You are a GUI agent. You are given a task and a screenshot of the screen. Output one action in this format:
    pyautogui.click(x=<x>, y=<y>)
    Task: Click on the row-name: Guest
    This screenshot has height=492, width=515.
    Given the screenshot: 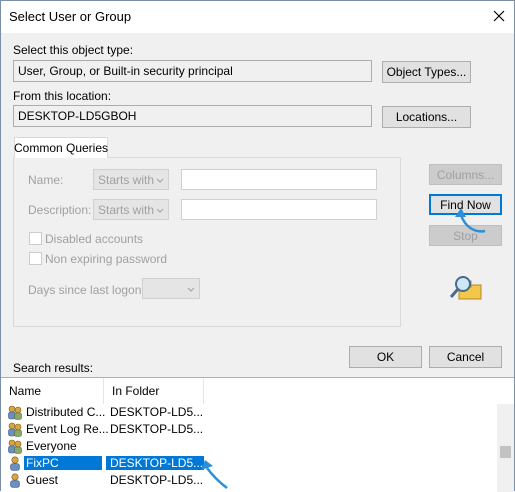 What is the action you would take?
    pyautogui.click(x=42, y=480)
    